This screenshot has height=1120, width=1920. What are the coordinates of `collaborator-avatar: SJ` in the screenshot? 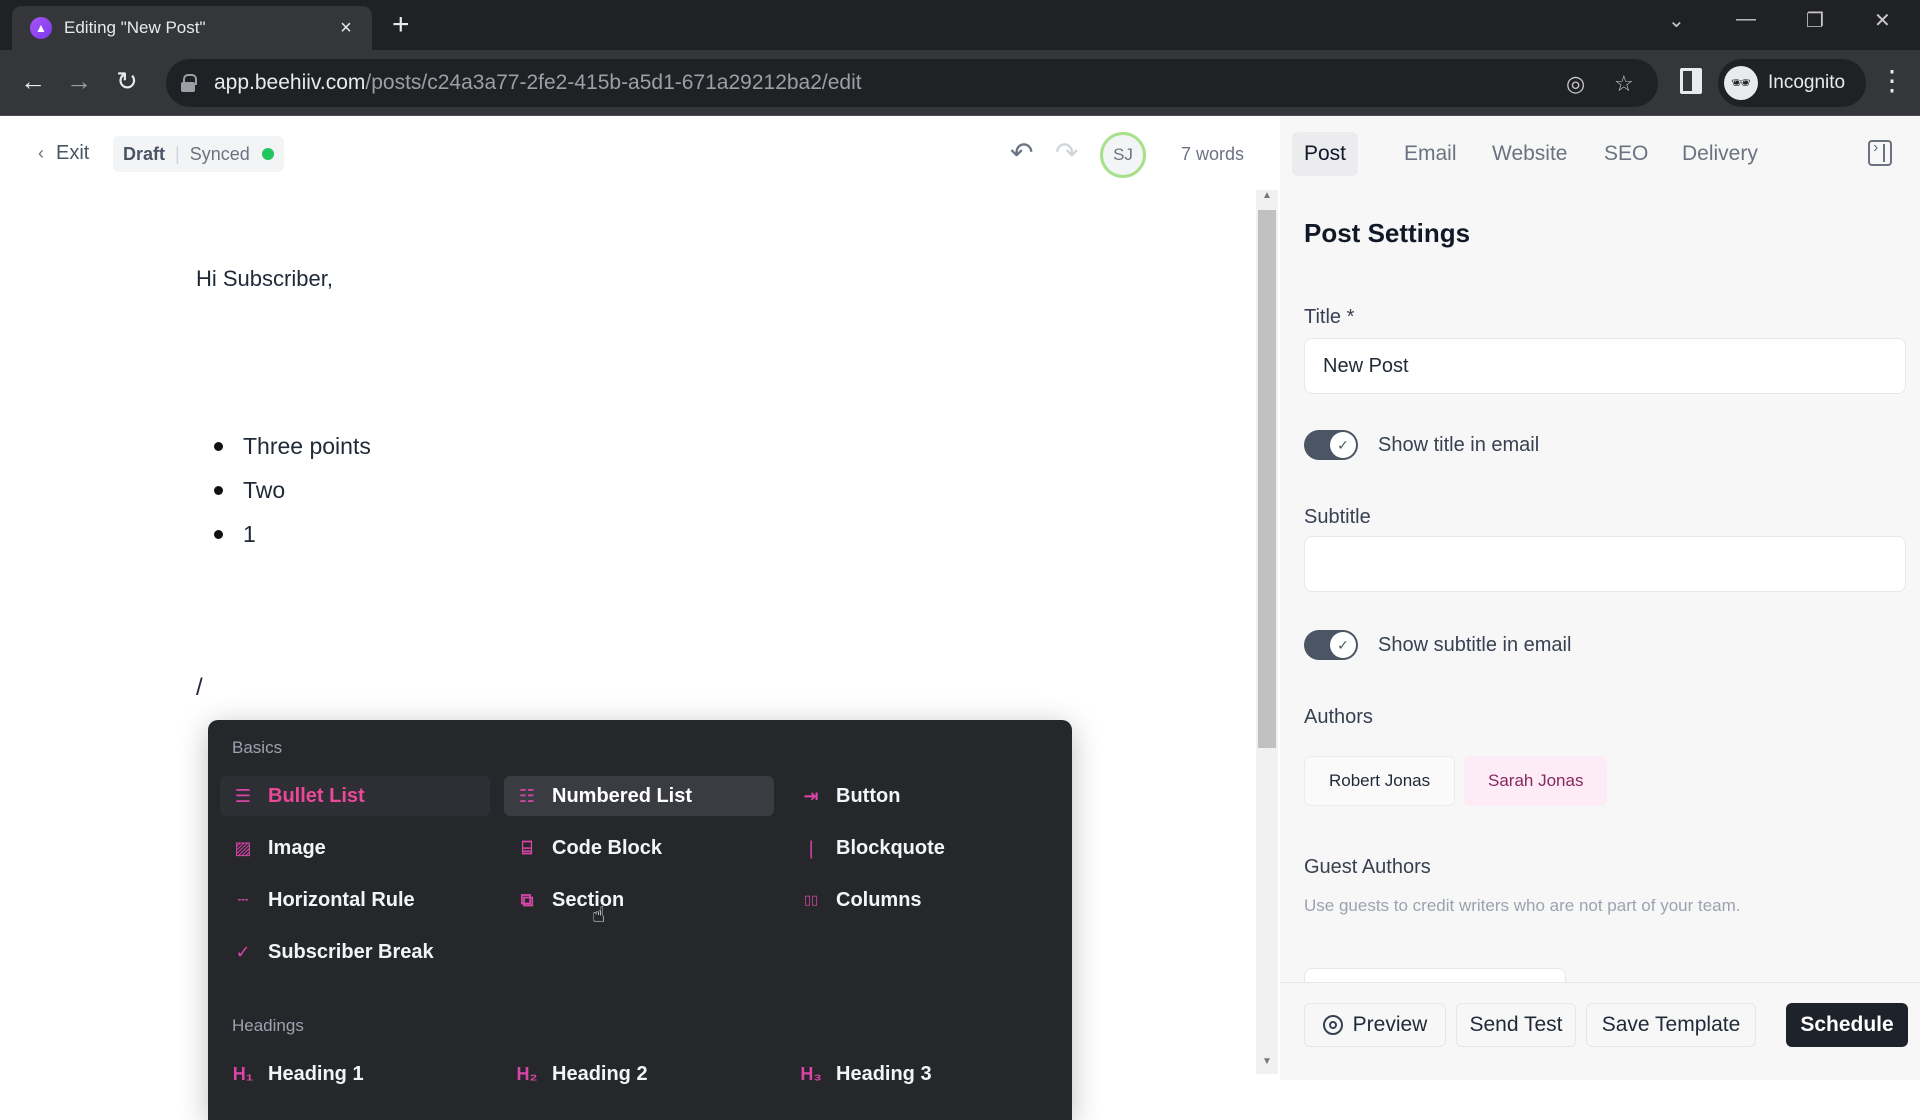 It's located at (1123, 155).